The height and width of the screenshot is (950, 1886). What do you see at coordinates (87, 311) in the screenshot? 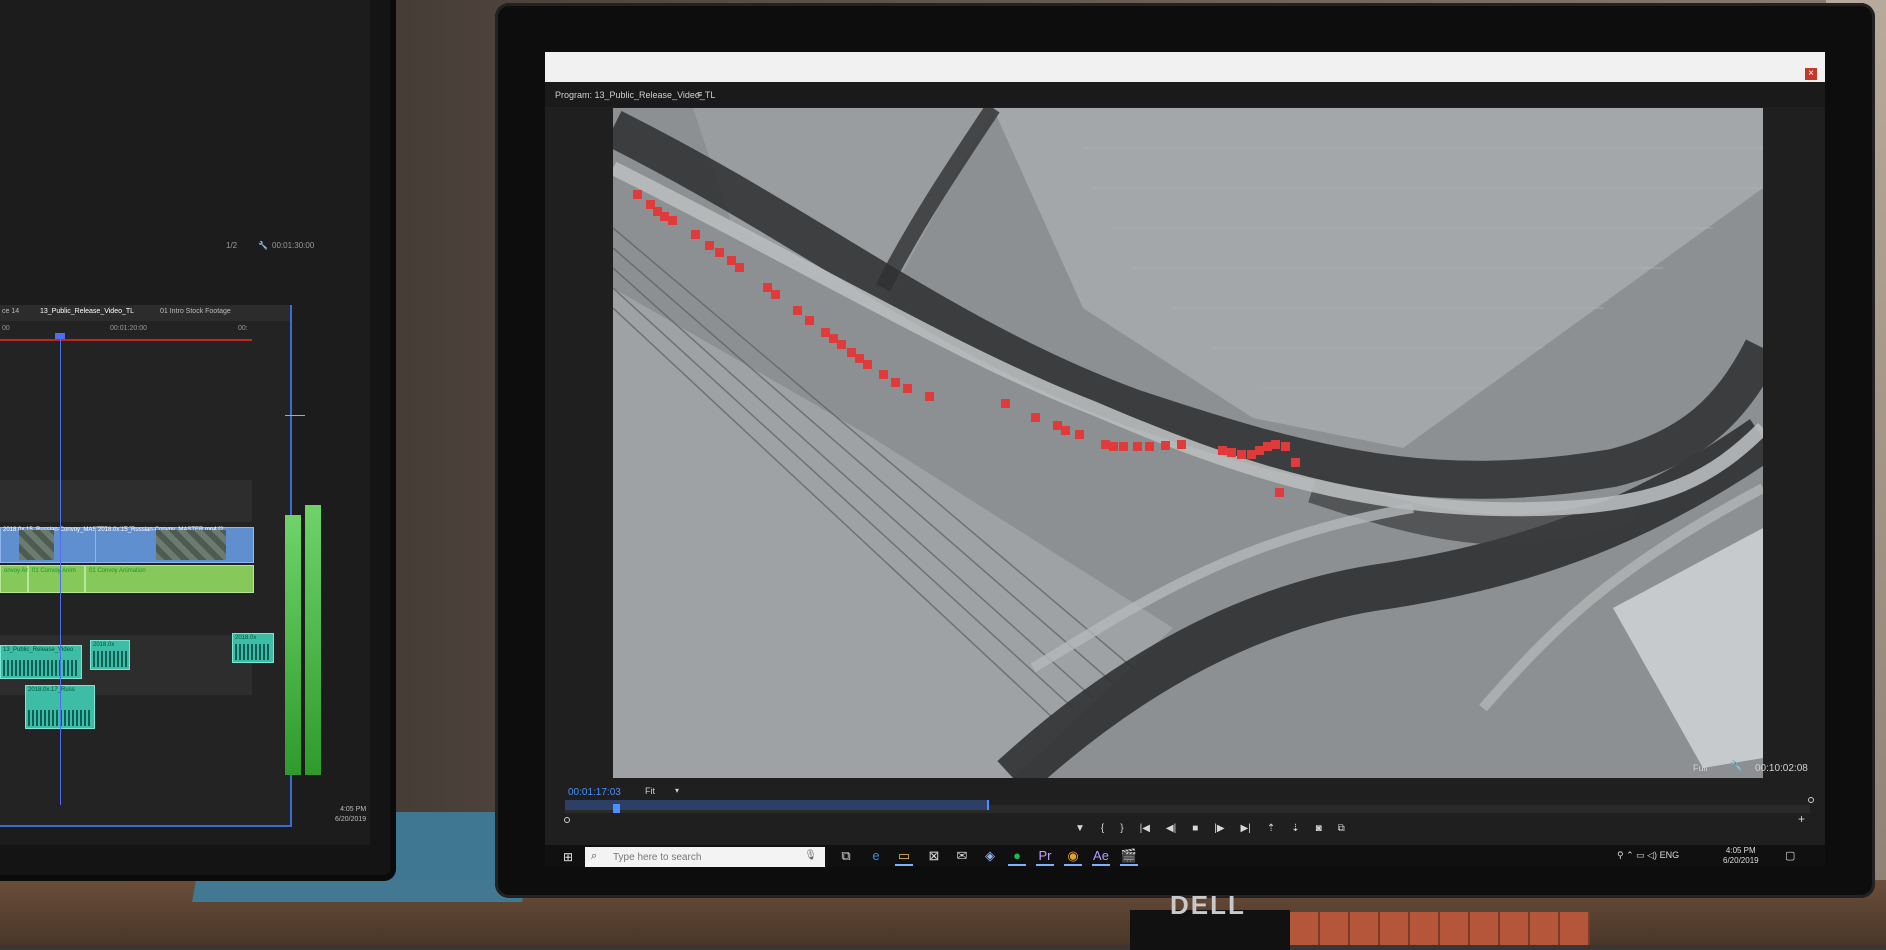
I see `tab-public-release: 13_Public_Release_Video_TL` at bounding box center [87, 311].